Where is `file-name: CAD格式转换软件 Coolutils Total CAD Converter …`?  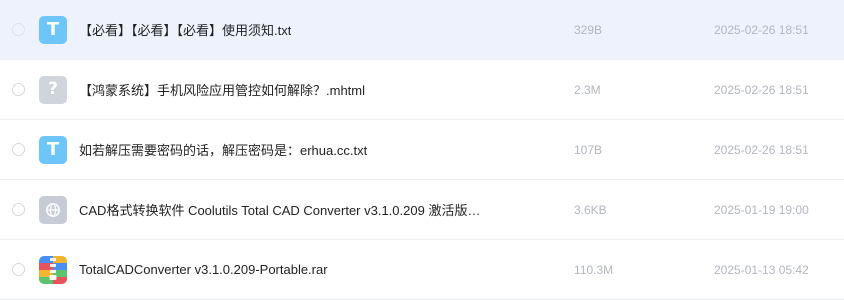
file-name: CAD格式转换软件 Coolutils Total CAD Converter … is located at coordinates (279, 209).